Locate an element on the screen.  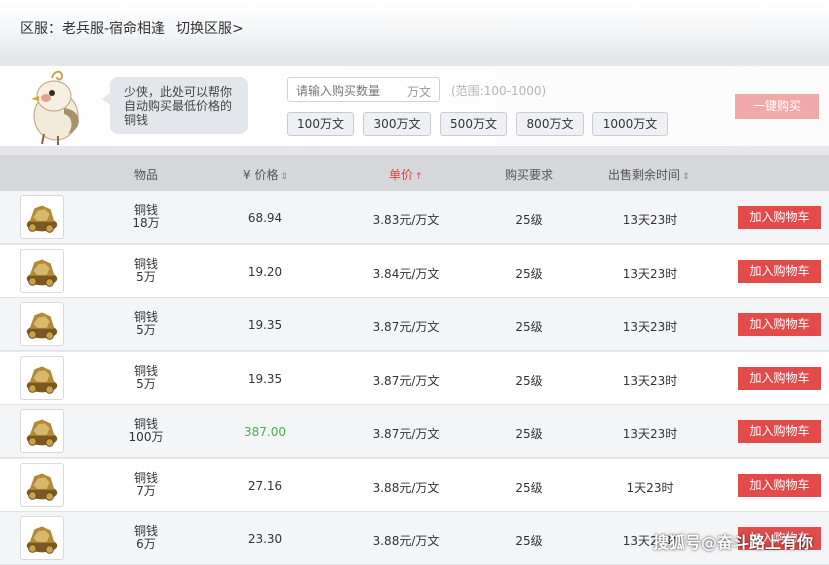
quantity-unit: 万文 is located at coordinates (418, 92).